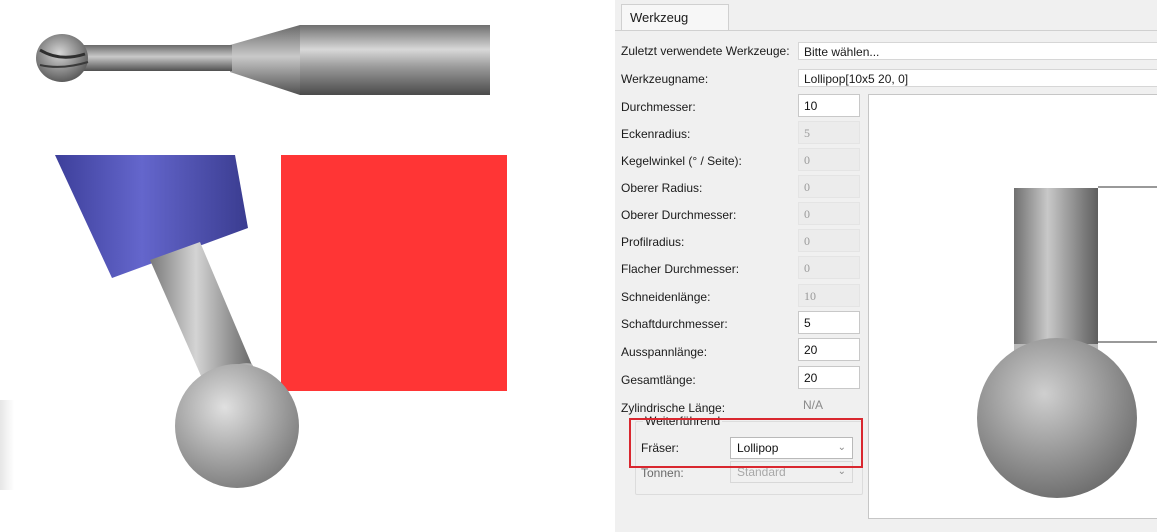 The height and width of the screenshot is (532, 1157). Describe the element at coordinates (829, 213) in the screenshot. I see `upper-diameter-input: 0` at that location.